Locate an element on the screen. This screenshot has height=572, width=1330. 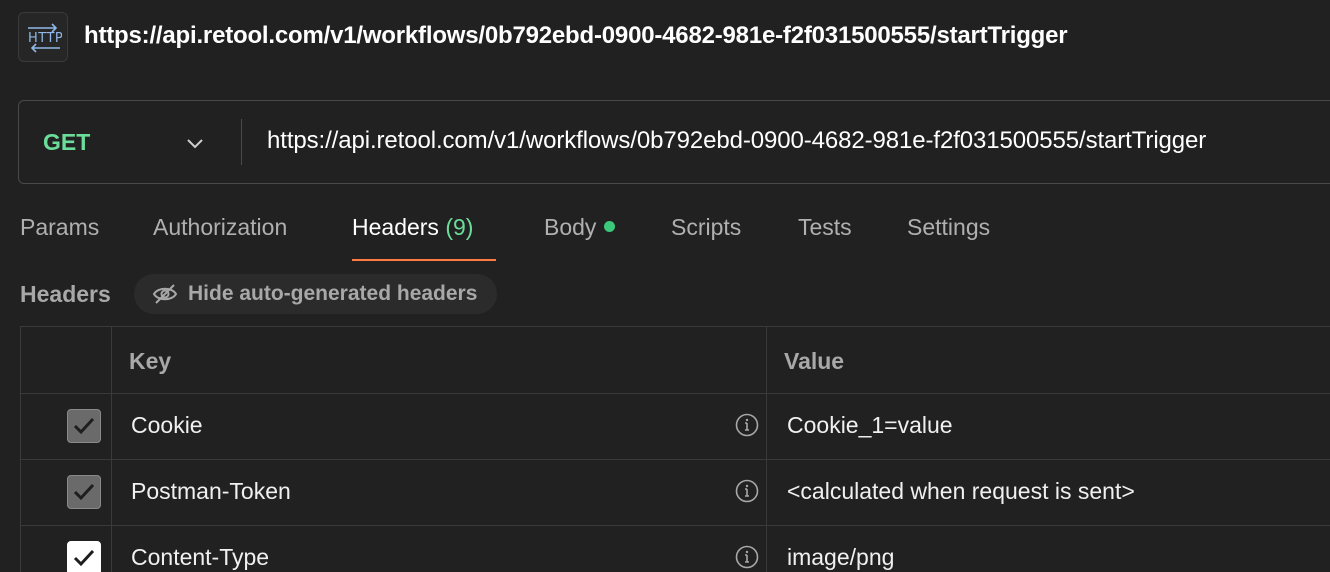
table-row: Content-Type image/png is located at coordinates (675, 548).